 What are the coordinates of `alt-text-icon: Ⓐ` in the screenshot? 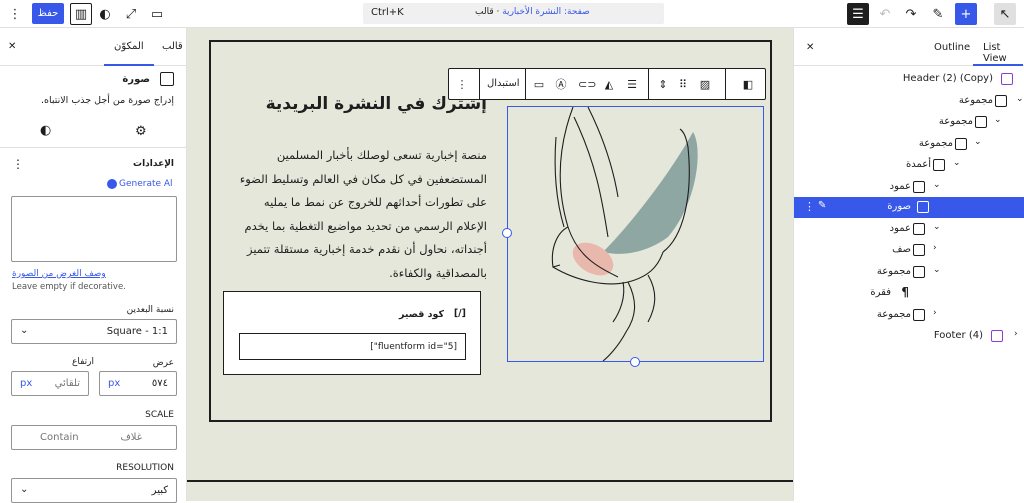 It's located at (561, 85).